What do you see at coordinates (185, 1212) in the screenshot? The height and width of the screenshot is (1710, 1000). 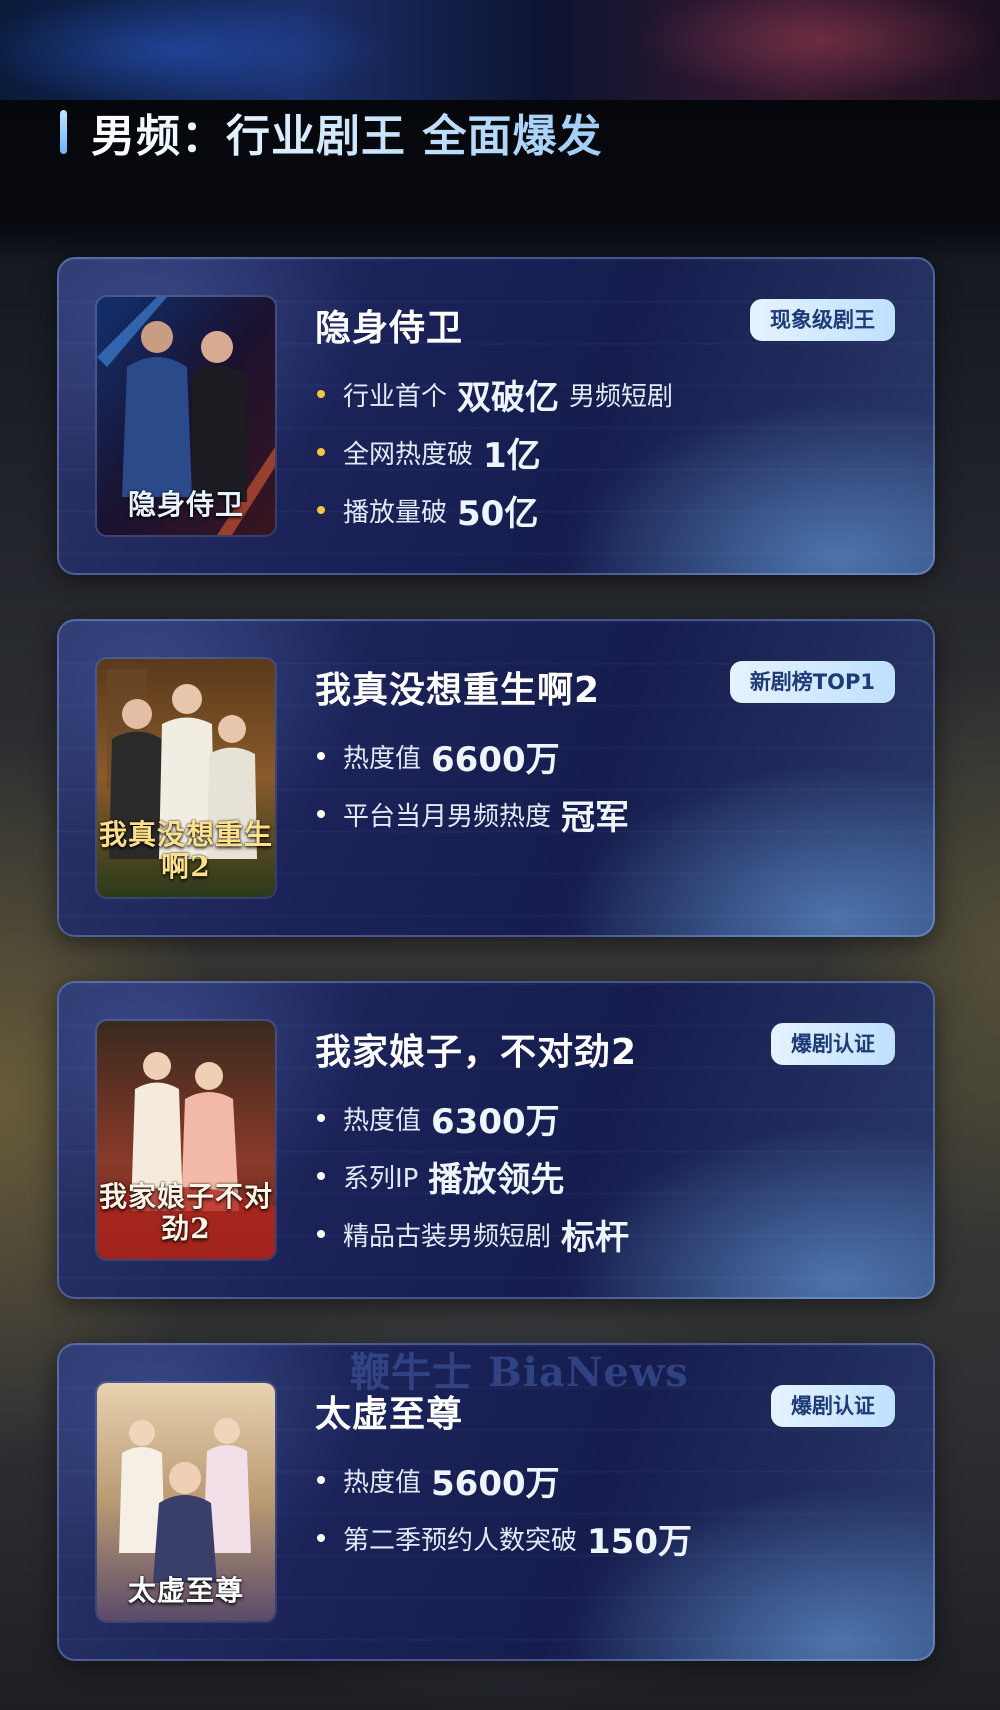 I see `poster-title: 我家娘子不对劲2` at bounding box center [185, 1212].